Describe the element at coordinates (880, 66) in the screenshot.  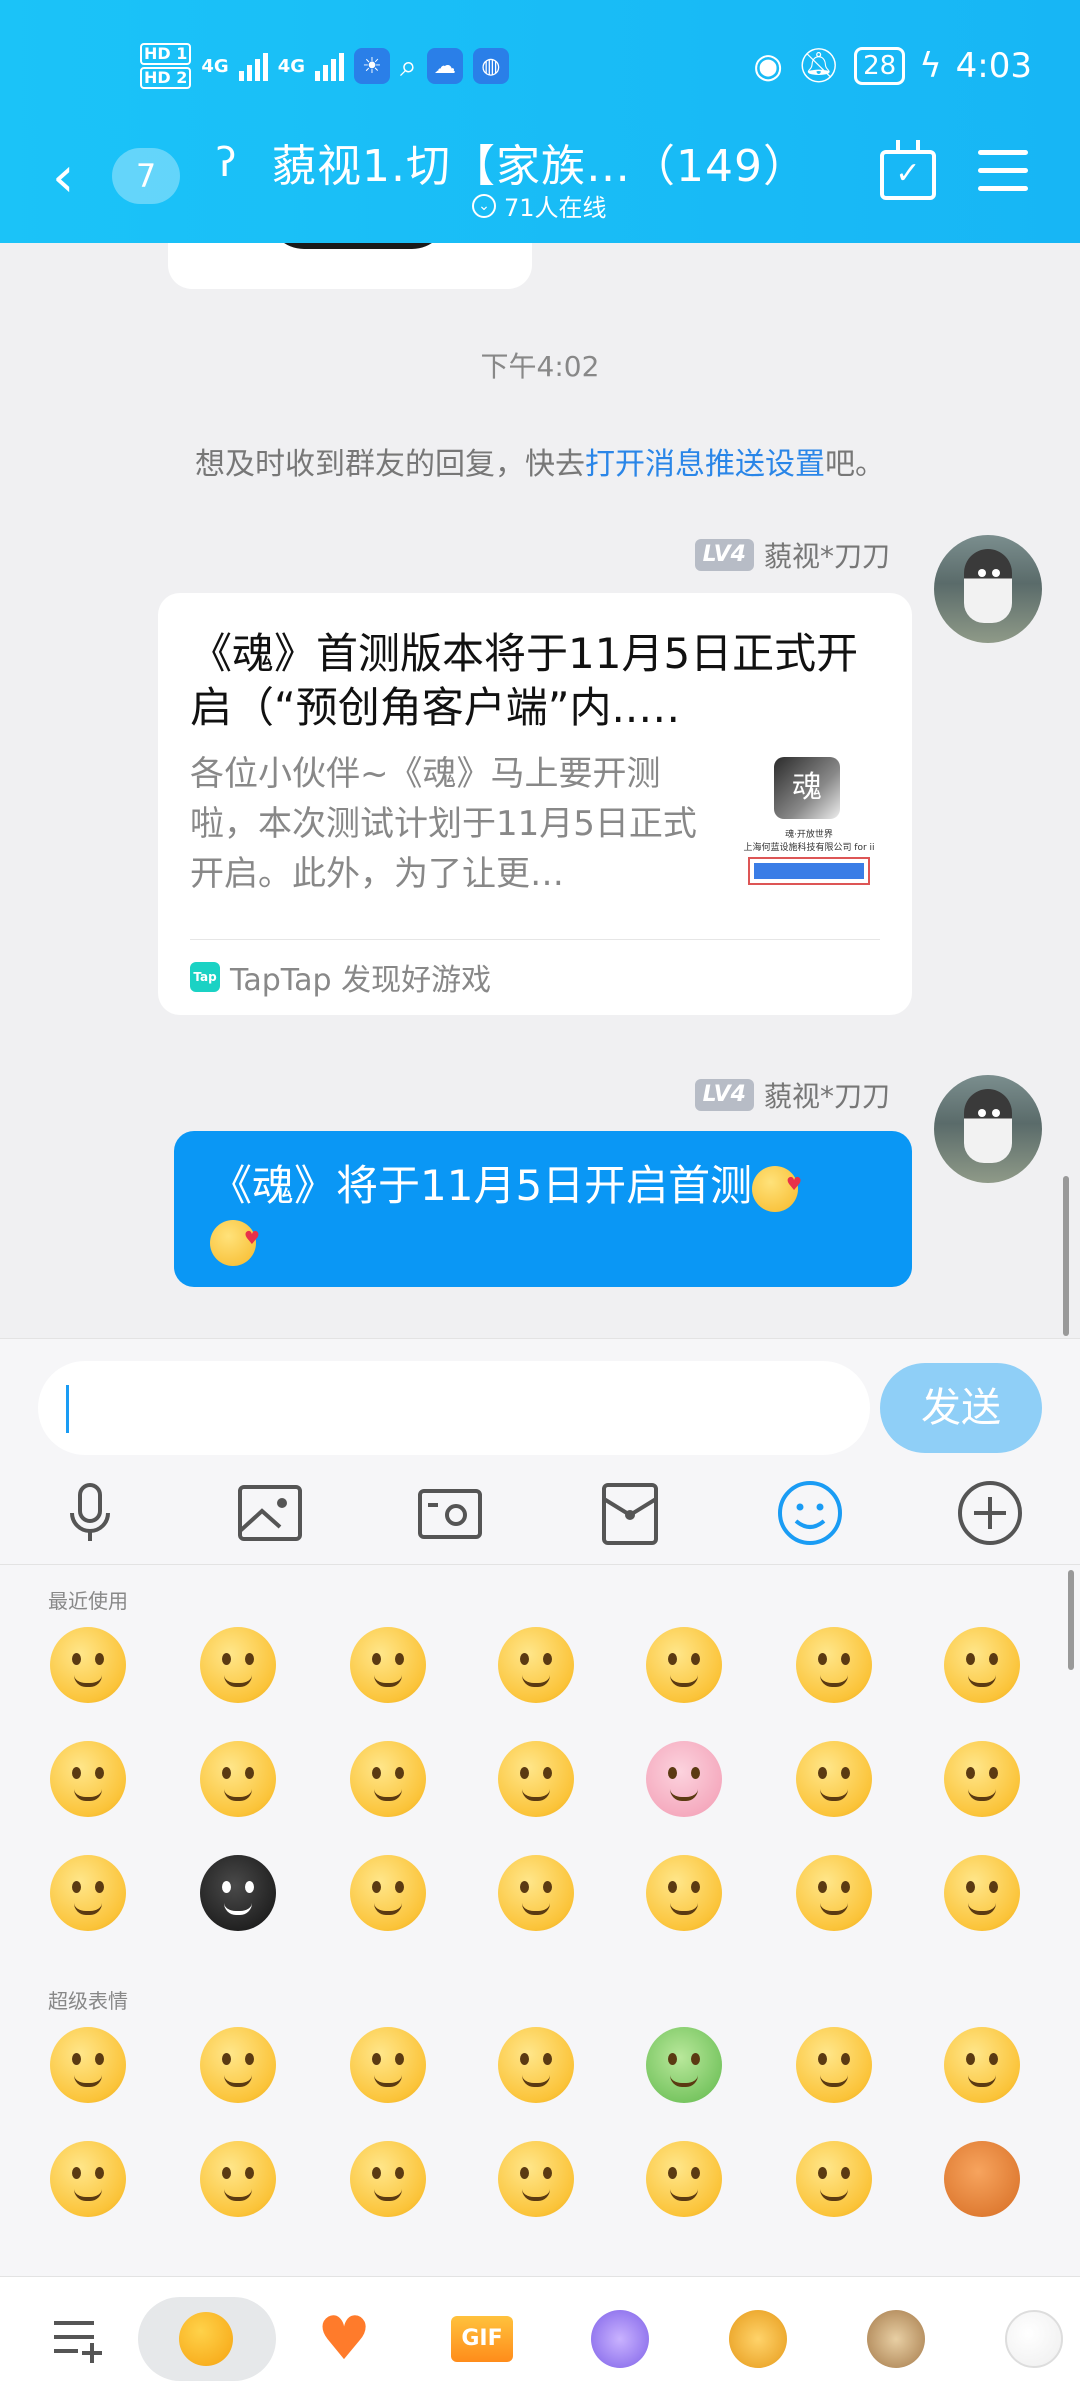
I see `battery-icon: 28` at that location.